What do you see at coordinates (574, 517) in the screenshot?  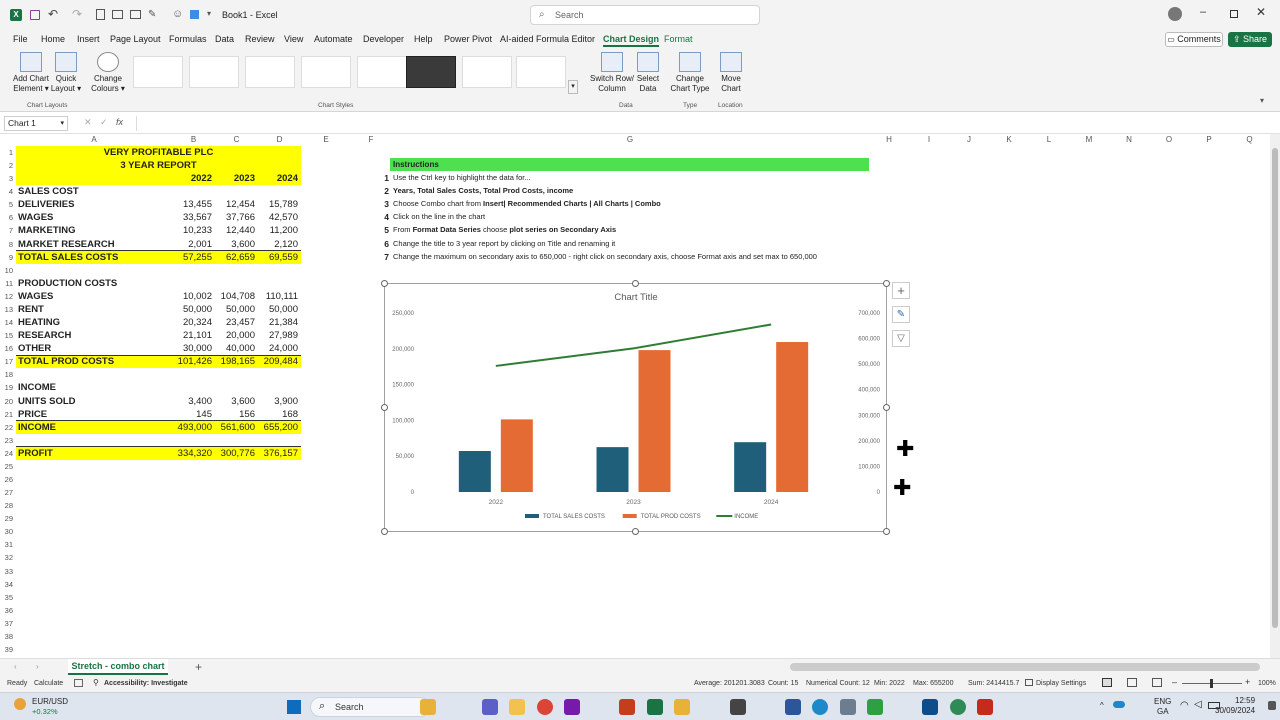 I see `legend-label: TOTAL SALES COSTS` at bounding box center [574, 517].